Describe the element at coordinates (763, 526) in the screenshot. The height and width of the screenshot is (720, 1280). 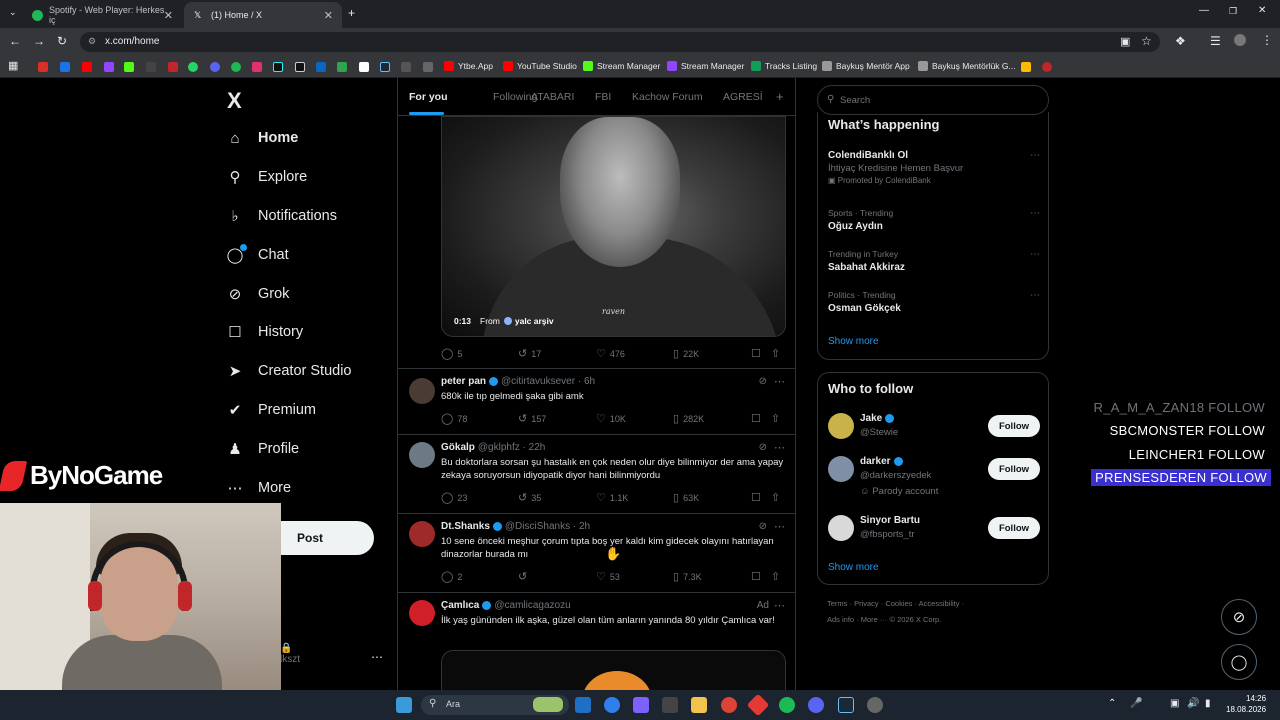
I see `grok-icon: ⊘` at that location.